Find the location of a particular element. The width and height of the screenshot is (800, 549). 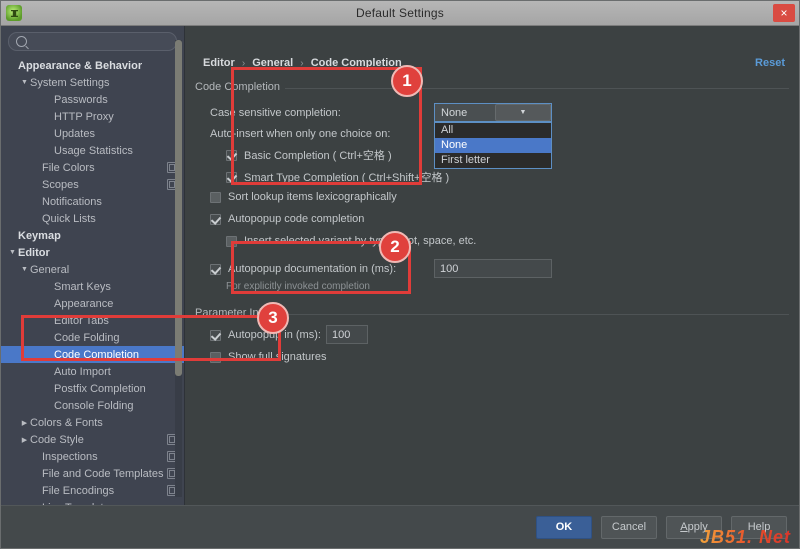

sidebar-item-code-folding: Code Folding is located at coordinates (92, 337).